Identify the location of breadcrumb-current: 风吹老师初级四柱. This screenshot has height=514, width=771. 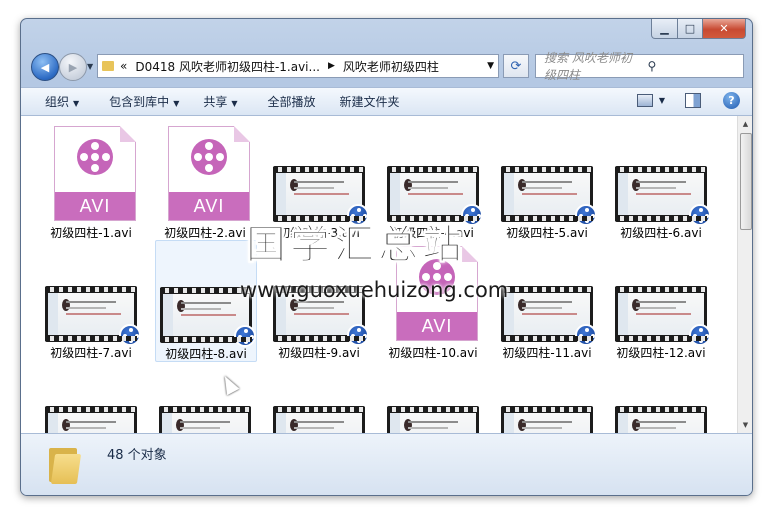
(391, 66).